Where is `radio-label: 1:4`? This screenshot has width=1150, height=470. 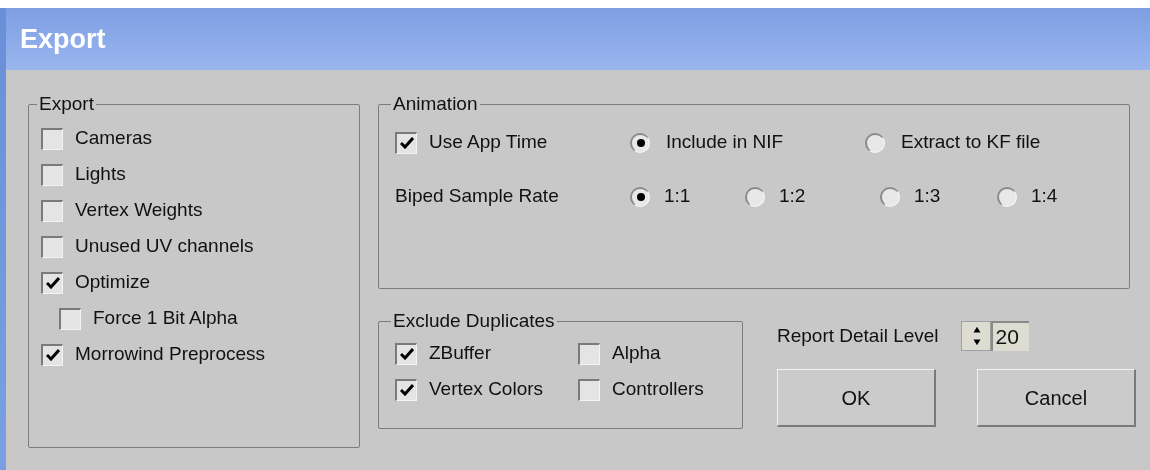
radio-label: 1:4 is located at coordinates (1044, 196).